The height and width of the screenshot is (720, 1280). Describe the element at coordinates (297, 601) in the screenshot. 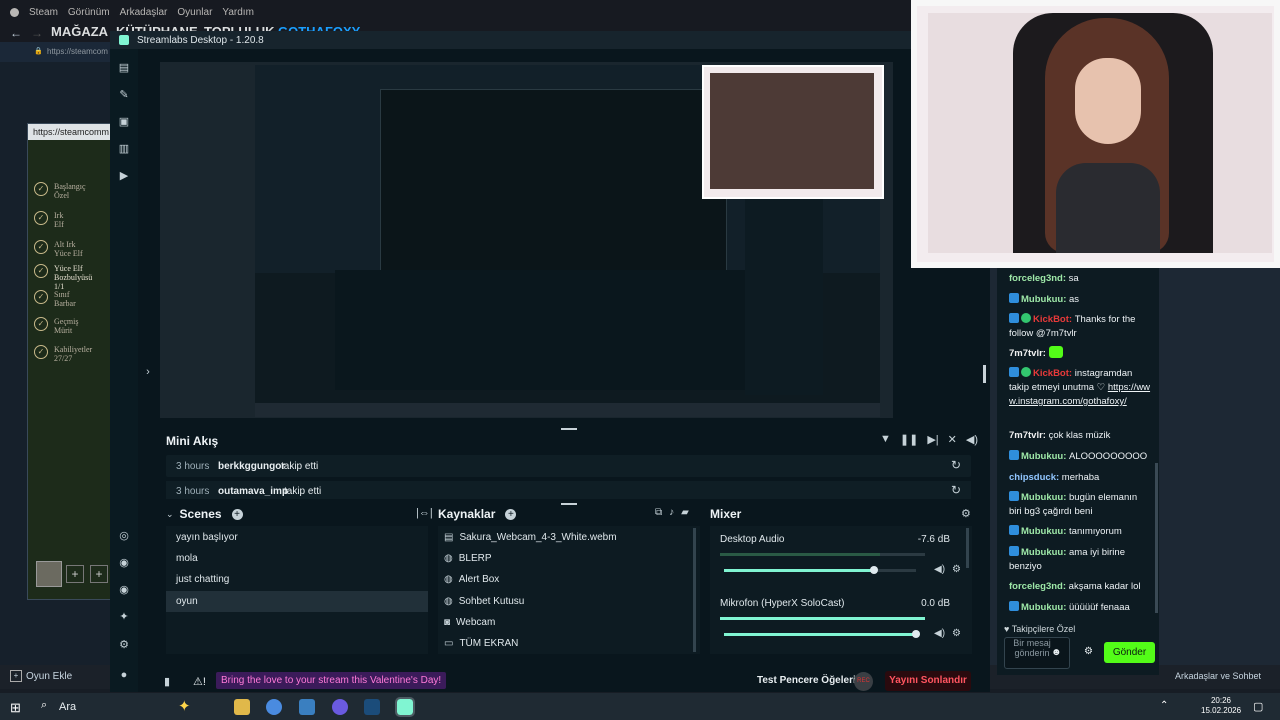

I see `scene-item-active: oyun` at that location.